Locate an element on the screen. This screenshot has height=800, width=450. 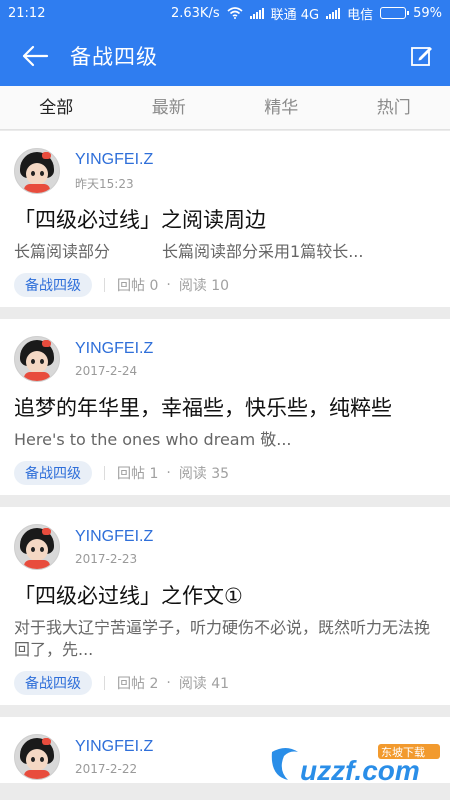
reply-count: 回帖 2 is located at coordinates (138, 684).